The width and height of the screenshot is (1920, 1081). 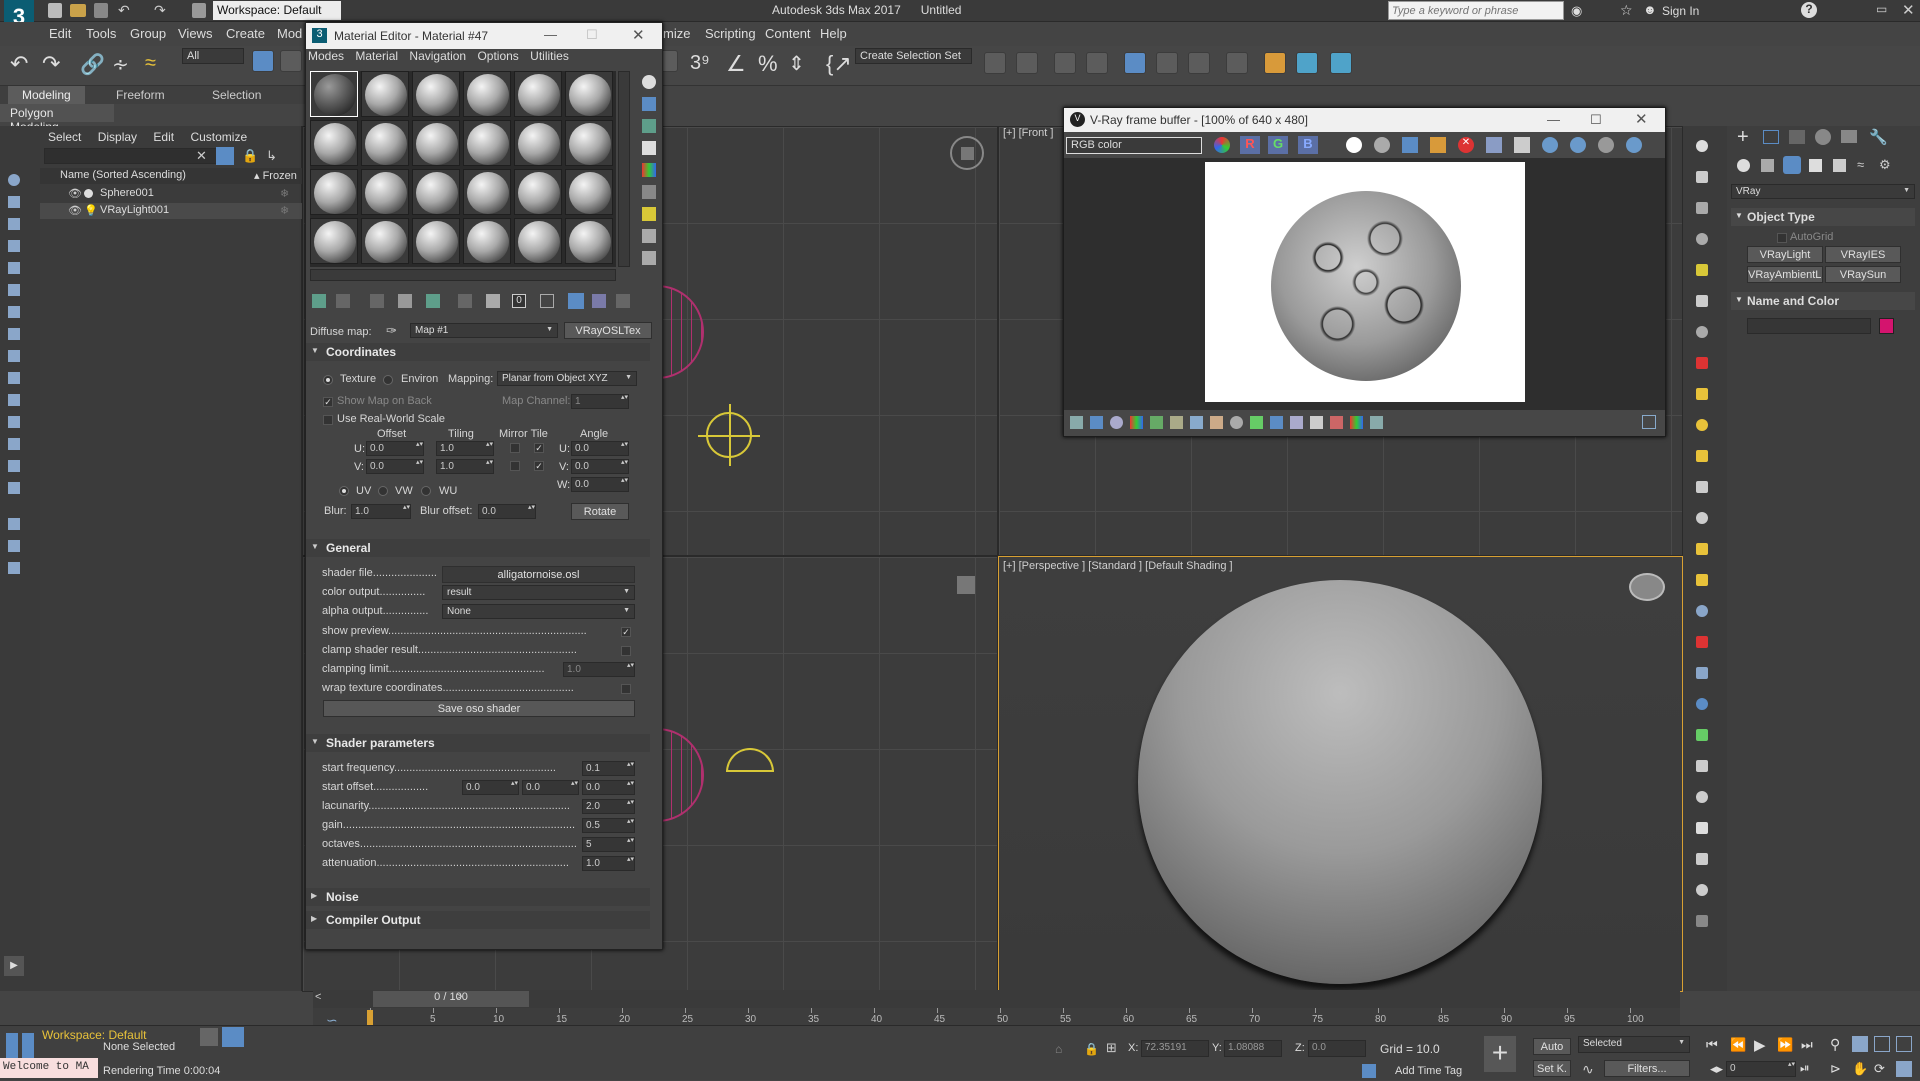 What do you see at coordinates (1410, 145) in the screenshot?
I see `save-image-icon` at bounding box center [1410, 145].